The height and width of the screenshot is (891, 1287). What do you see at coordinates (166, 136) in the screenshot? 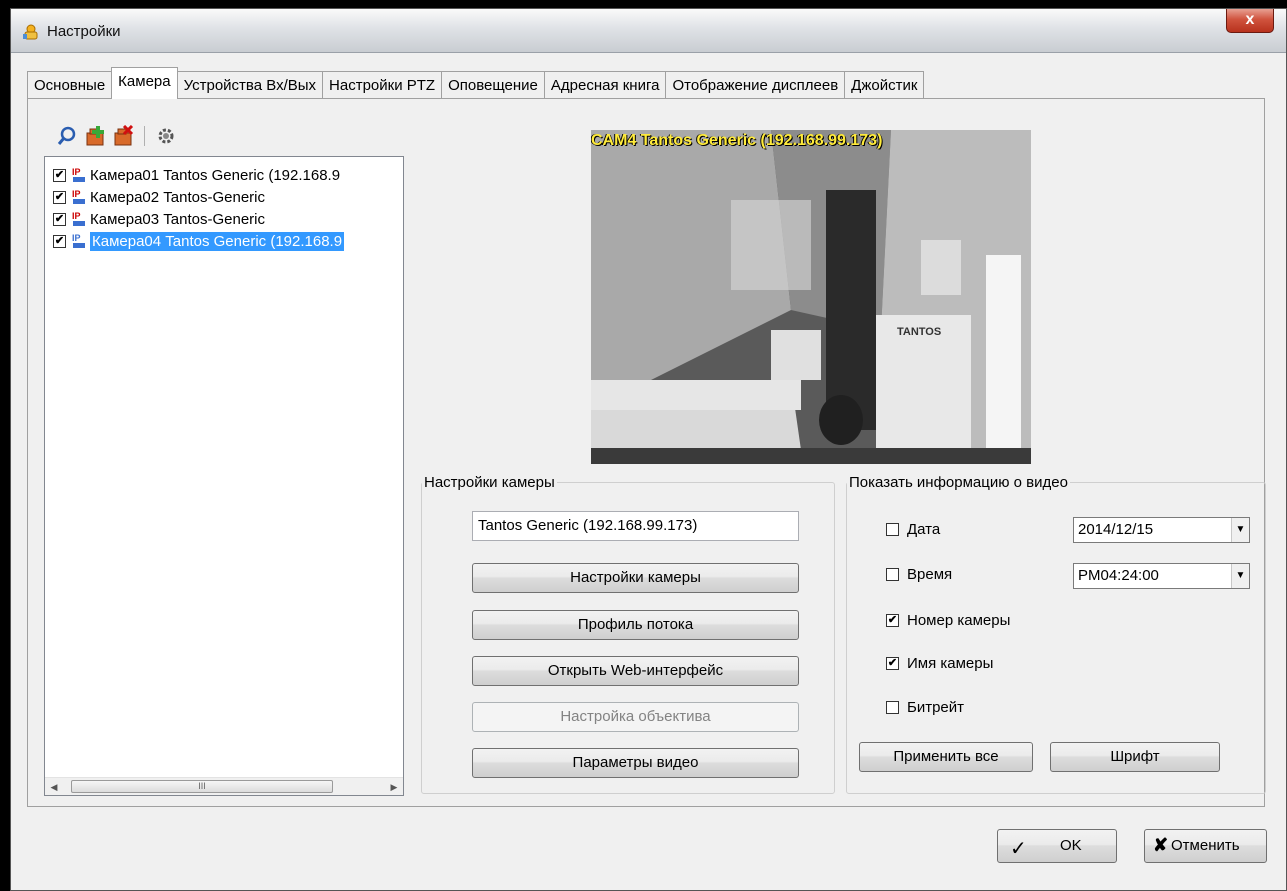
I see `settings-gear-icon` at bounding box center [166, 136].